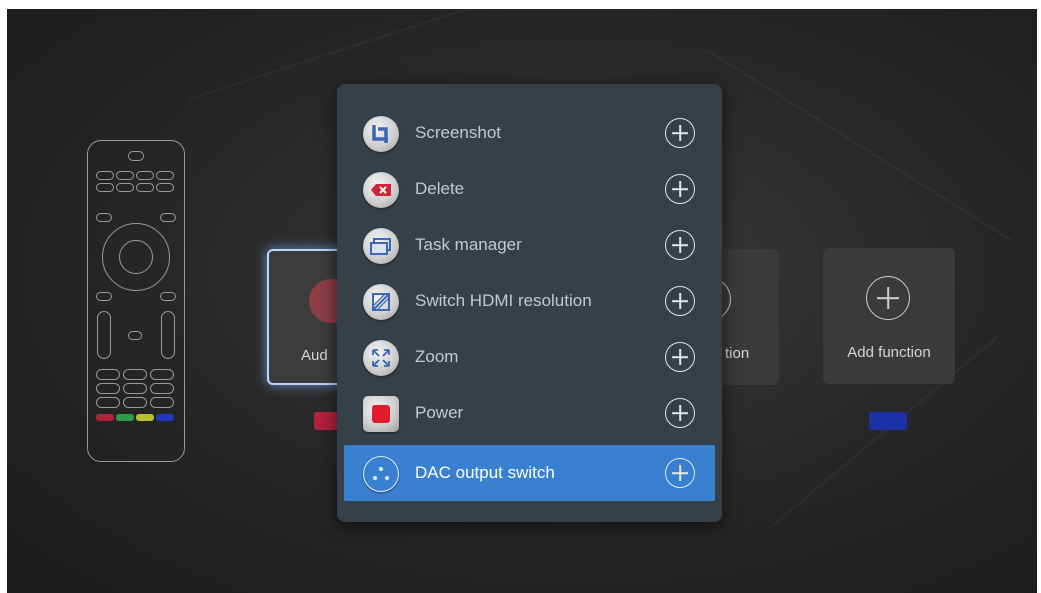 The height and width of the screenshot is (593, 1041). I want to click on function-tile-label: Add function, so click(889, 352).